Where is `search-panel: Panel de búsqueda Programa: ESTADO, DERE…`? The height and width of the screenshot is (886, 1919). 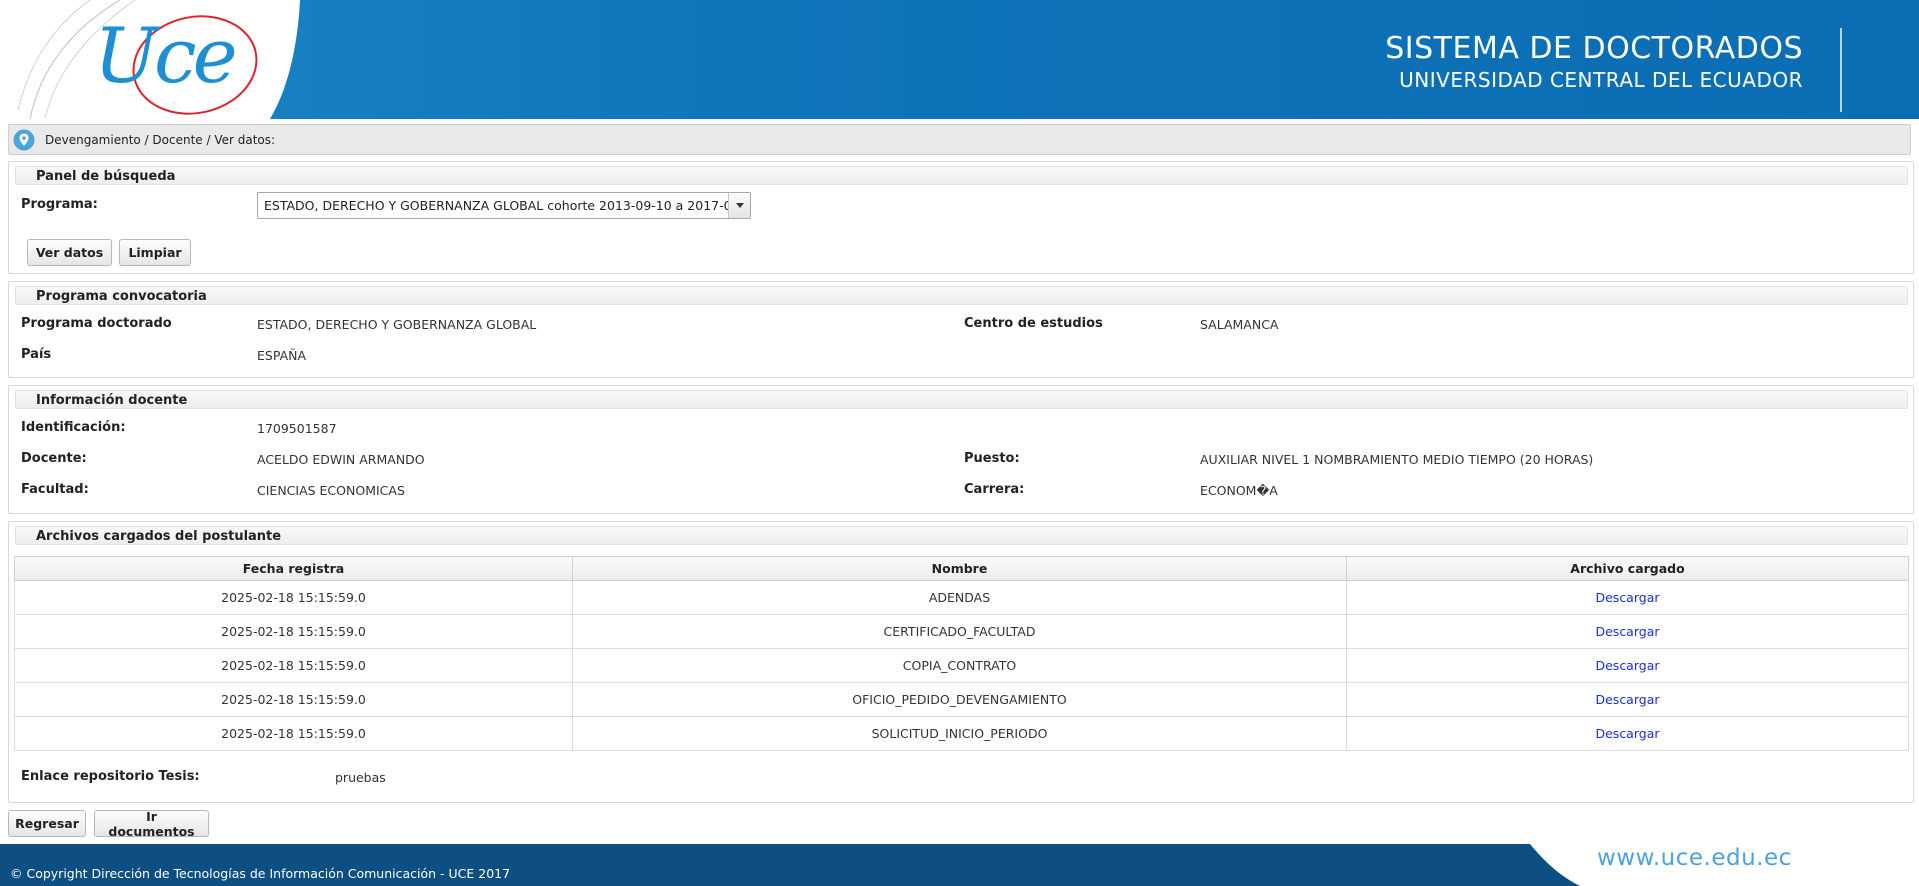
search-panel: Panel de búsqueda Programa: ESTADO, DERE… is located at coordinates (961, 217).